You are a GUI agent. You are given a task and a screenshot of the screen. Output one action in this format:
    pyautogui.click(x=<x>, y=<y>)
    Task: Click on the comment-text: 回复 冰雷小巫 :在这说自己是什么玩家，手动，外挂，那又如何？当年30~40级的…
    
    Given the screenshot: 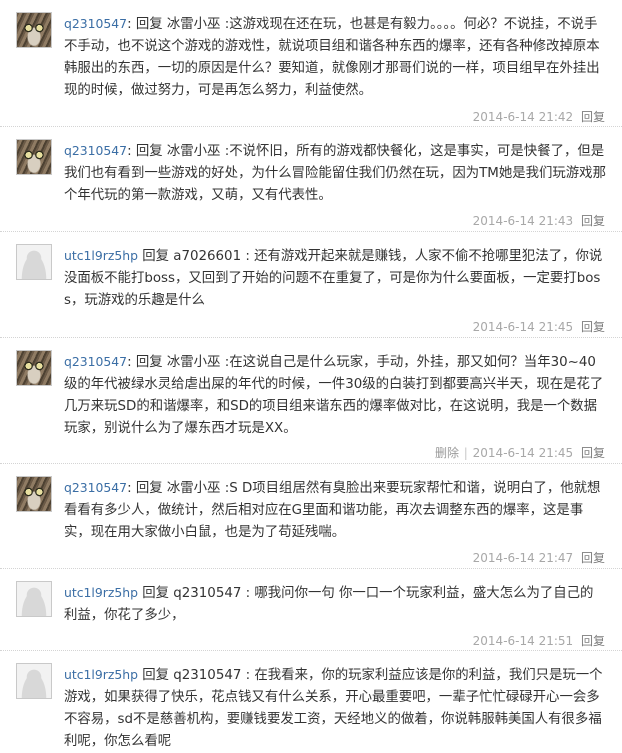 What is the action you would take?
    pyautogui.click(x=334, y=395)
    